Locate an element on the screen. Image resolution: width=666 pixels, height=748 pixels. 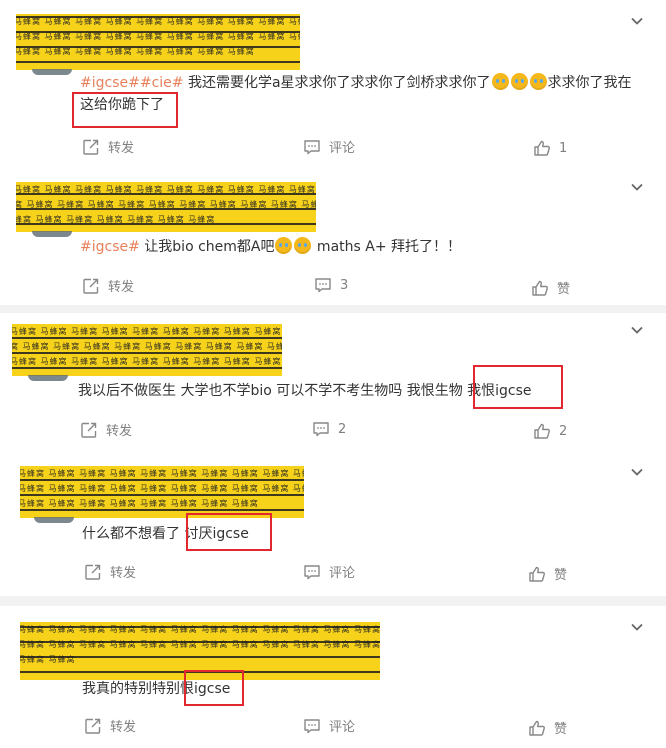
comment-button: 2 is located at coordinates (329, 429).